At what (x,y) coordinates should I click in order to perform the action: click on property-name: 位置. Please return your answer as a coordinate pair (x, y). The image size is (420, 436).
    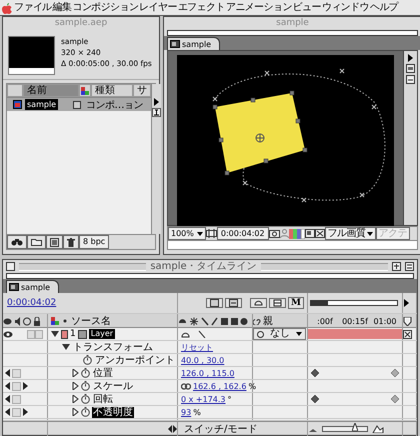
    Looking at the image, I should click on (103, 373).